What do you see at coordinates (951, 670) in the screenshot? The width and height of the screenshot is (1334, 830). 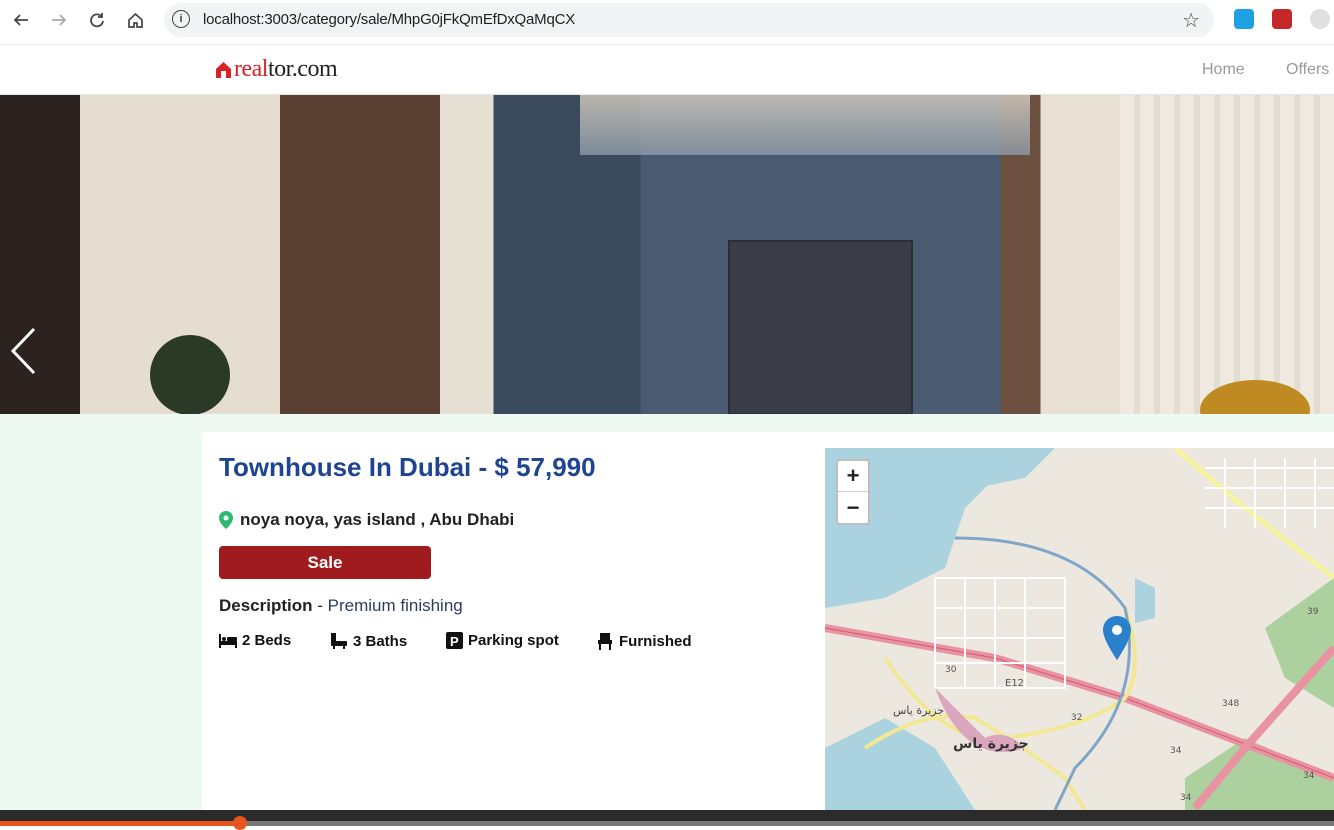 I see `map-label: 30` at bounding box center [951, 670].